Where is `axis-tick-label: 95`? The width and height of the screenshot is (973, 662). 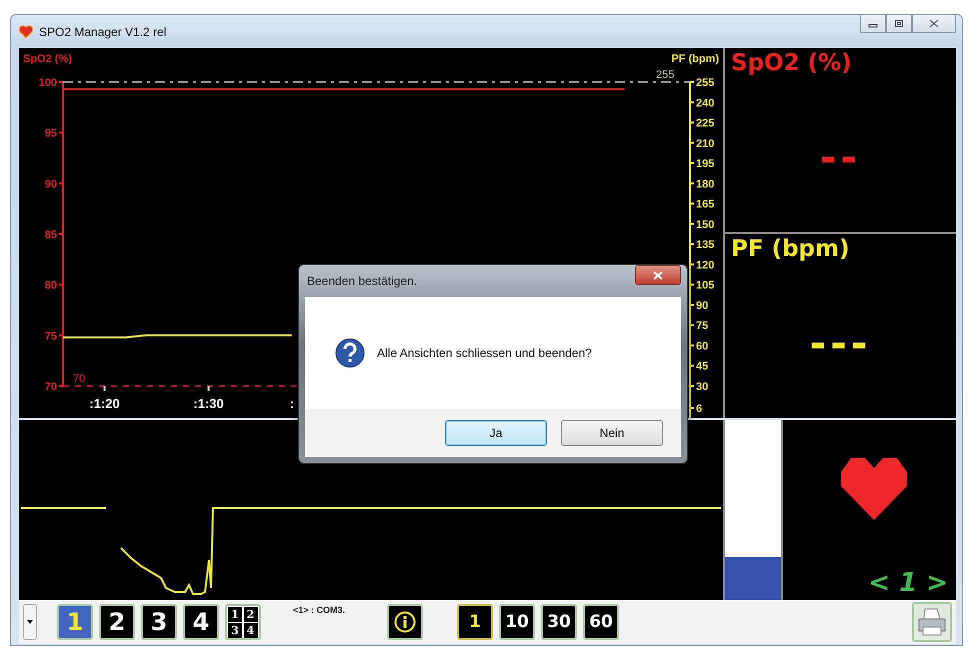
axis-tick-label: 95 is located at coordinates (50, 134).